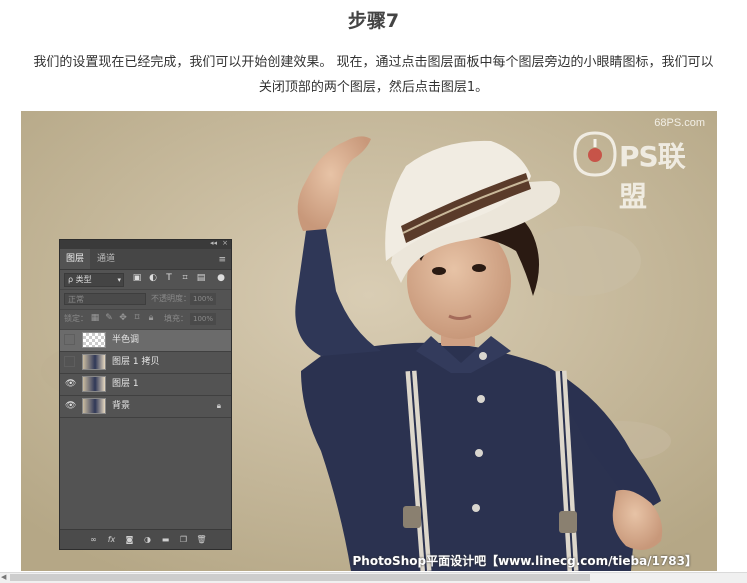 Image resolution: width=747 pixels, height=583 pixels. What do you see at coordinates (203, 299) in the screenshot?
I see `opacity-input: 100%` at bounding box center [203, 299].